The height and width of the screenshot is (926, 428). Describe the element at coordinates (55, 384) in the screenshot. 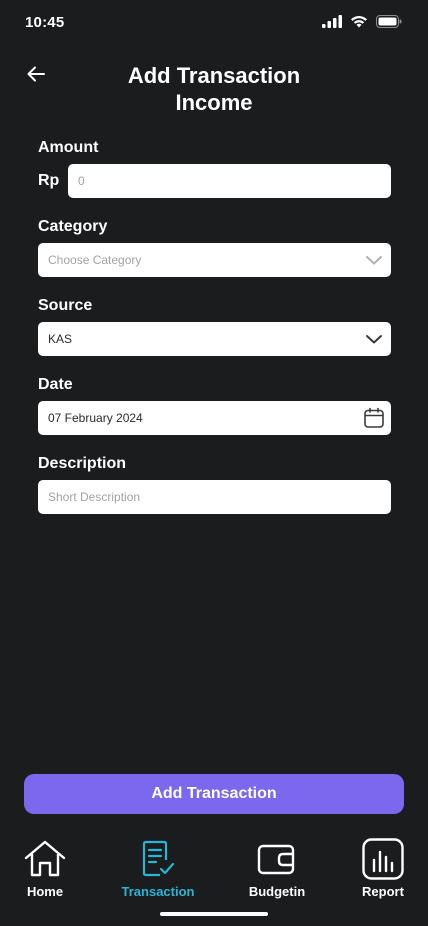

I see `date-label: Date` at that location.